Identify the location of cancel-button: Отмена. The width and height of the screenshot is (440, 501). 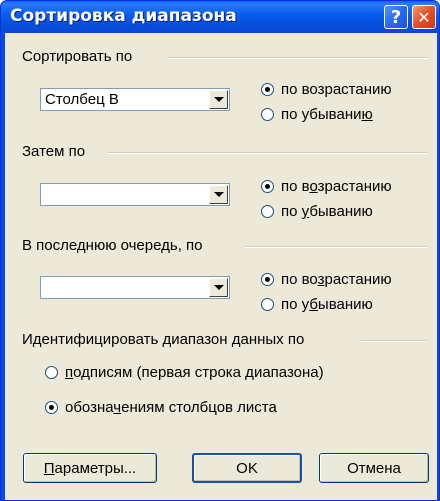
(374, 468).